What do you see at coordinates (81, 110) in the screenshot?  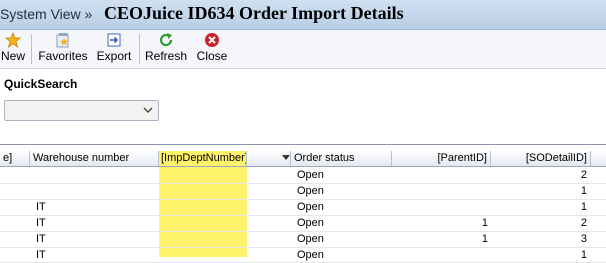 I see `quicksearch-dropdown` at bounding box center [81, 110].